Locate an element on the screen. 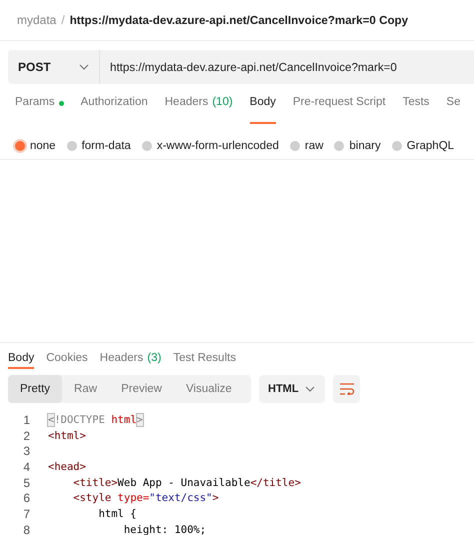 This screenshot has width=474, height=535. request-tab: Pre-request Script is located at coordinates (339, 110).